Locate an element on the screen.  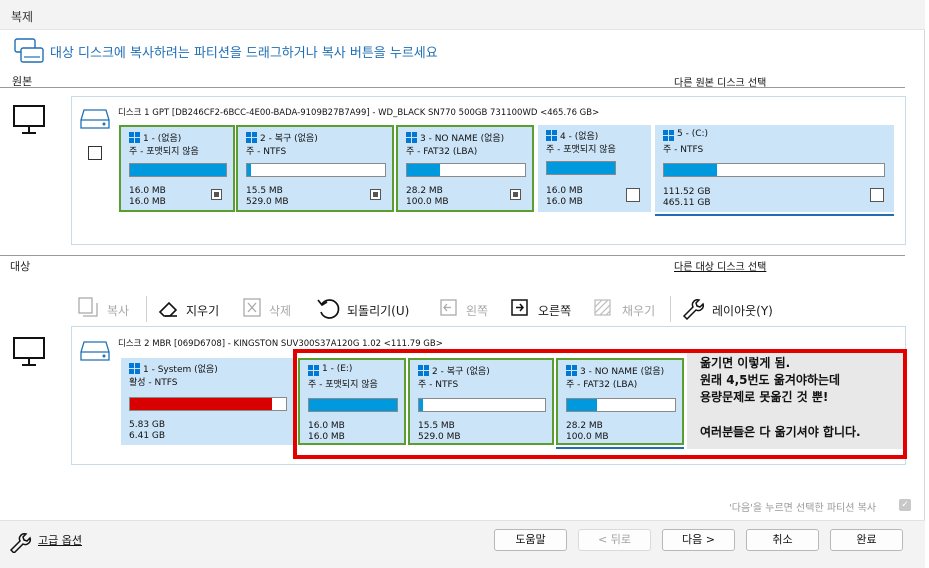
partition-name: 3 - NO NAME (없음) is located at coordinates (462, 139).